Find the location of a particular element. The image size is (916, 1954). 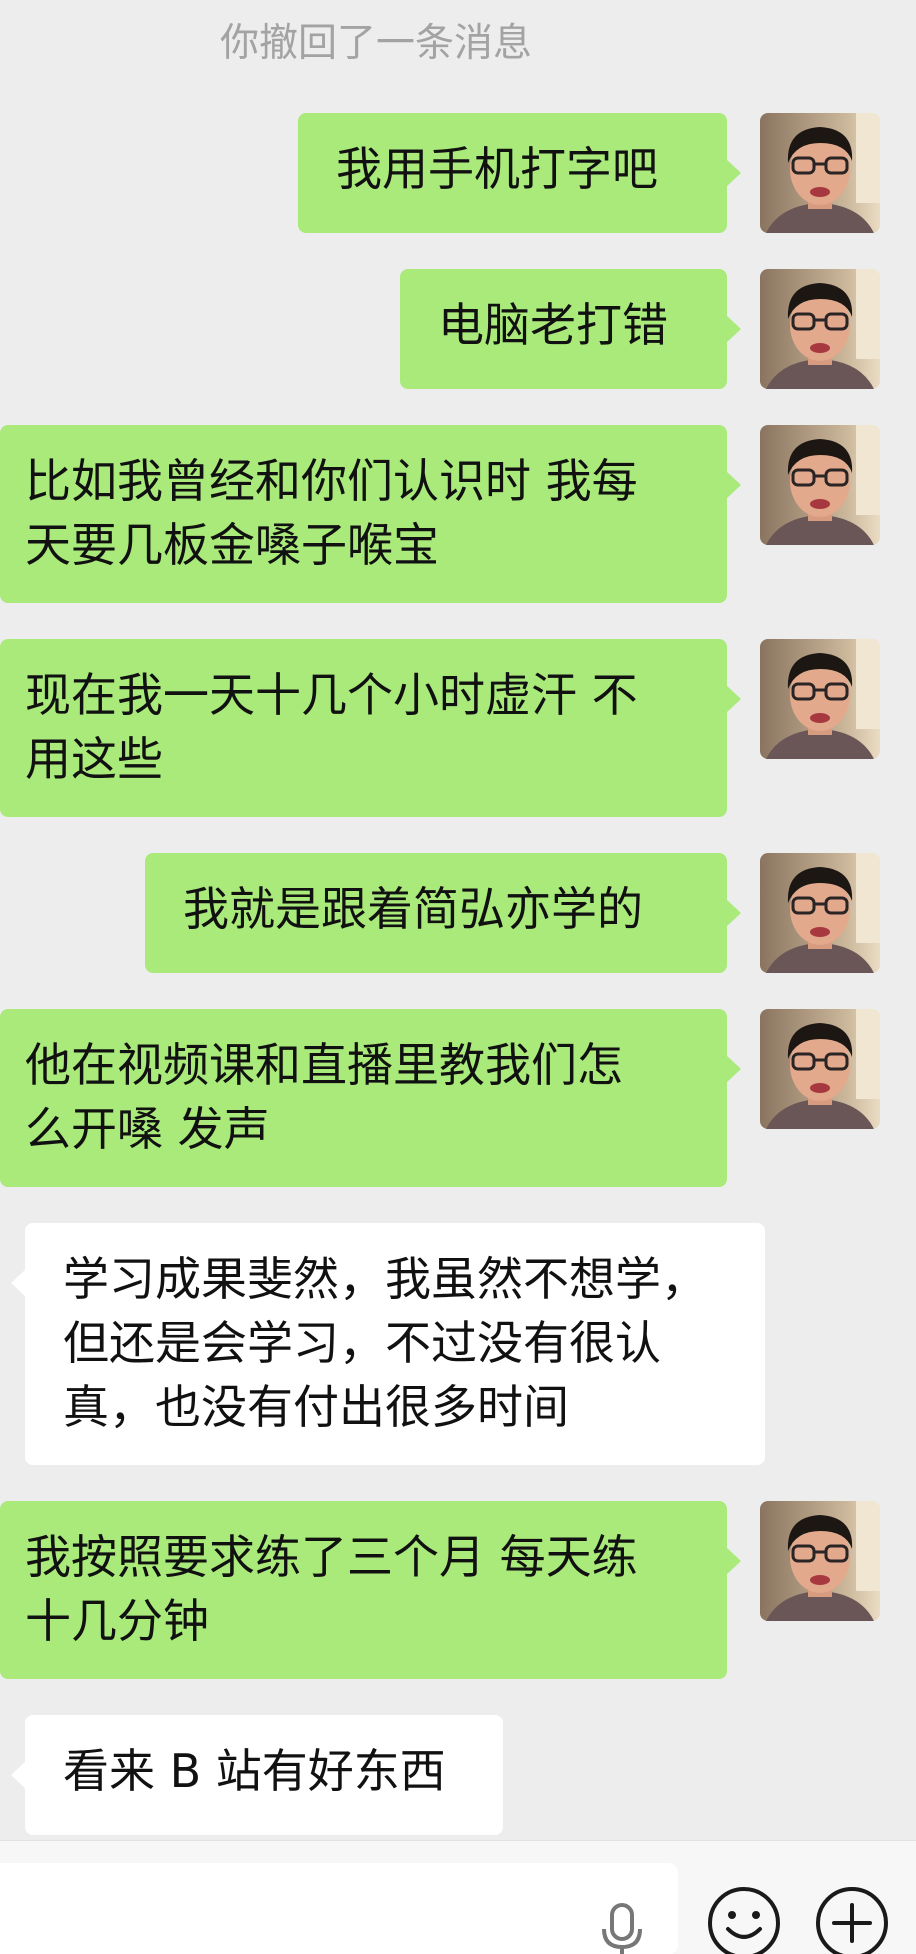

emoji-smile-icon is located at coordinates (744, 1919).